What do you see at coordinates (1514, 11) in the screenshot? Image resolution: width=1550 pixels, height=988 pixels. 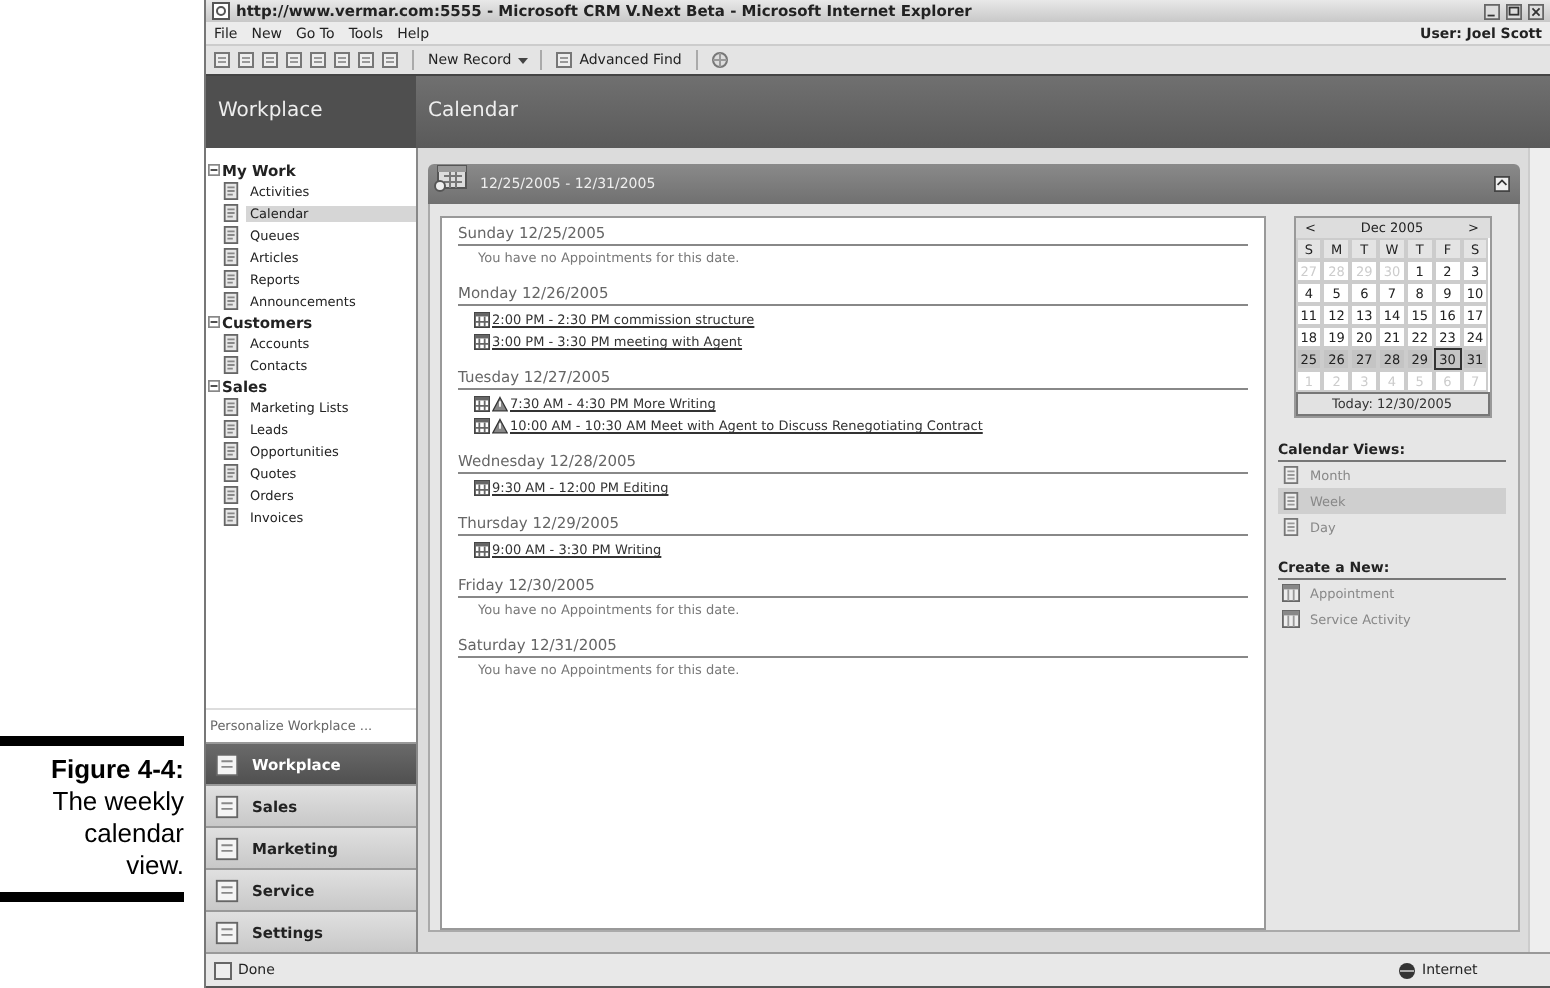 I see `maximize-icon` at bounding box center [1514, 11].